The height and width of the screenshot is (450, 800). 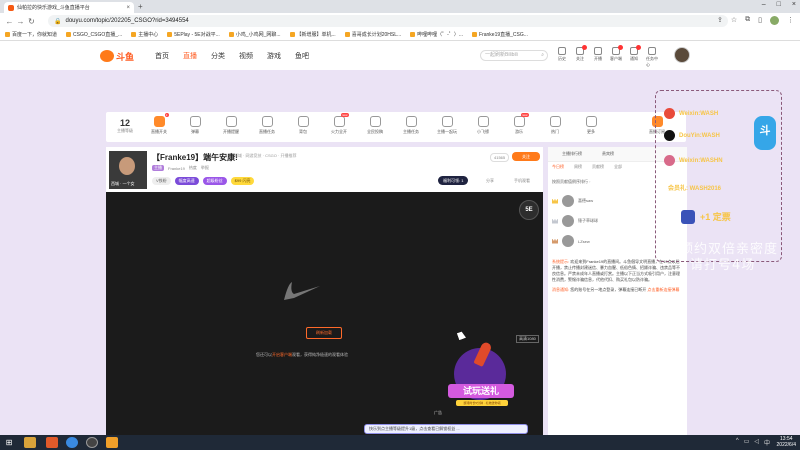 What do you see at coordinates (618, 167) in the screenshot?
I see `tab-all: 全部` at bounding box center [618, 167].